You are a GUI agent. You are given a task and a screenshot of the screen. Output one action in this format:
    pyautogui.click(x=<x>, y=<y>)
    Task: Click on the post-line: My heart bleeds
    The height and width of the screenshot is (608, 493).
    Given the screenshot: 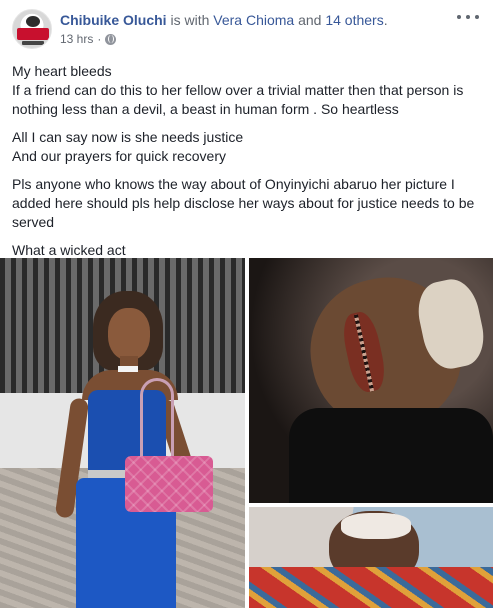 What is the action you would take?
    pyautogui.click(x=62, y=71)
    